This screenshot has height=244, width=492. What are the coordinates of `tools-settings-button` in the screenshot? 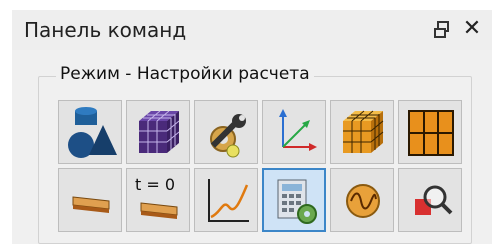 It's located at (226, 132).